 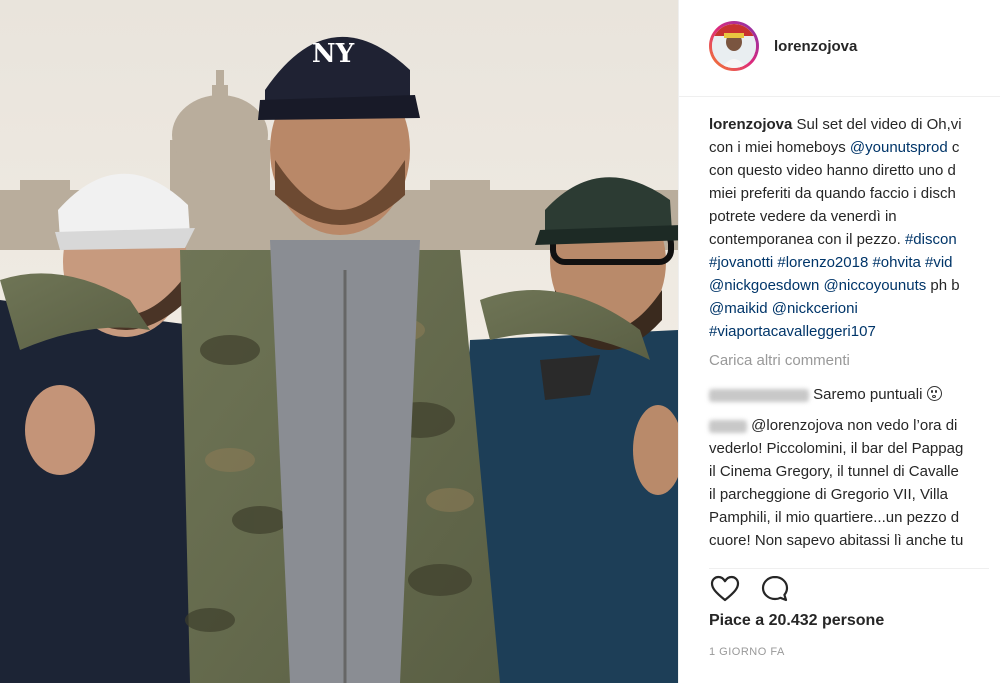 I want to click on post-header: lorenzojova, so click(x=839, y=48).